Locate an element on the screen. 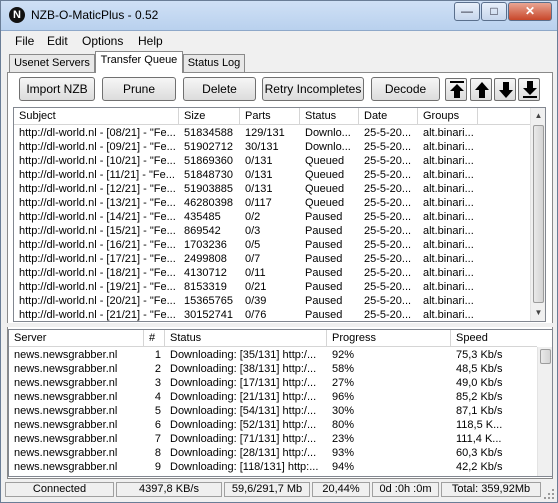 The width and height of the screenshot is (558, 503). connection-cell-progress: 96% is located at coordinates (343, 397).